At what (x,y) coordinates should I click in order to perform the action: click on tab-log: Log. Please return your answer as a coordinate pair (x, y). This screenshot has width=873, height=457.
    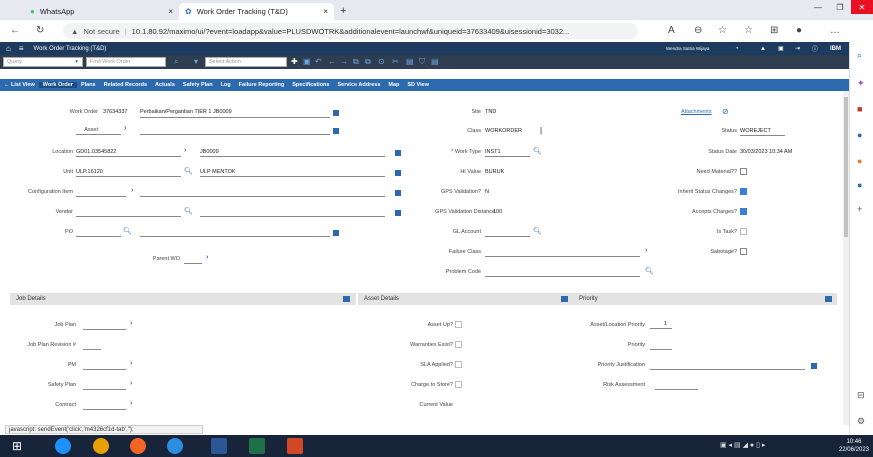
    Looking at the image, I should click on (226, 85).